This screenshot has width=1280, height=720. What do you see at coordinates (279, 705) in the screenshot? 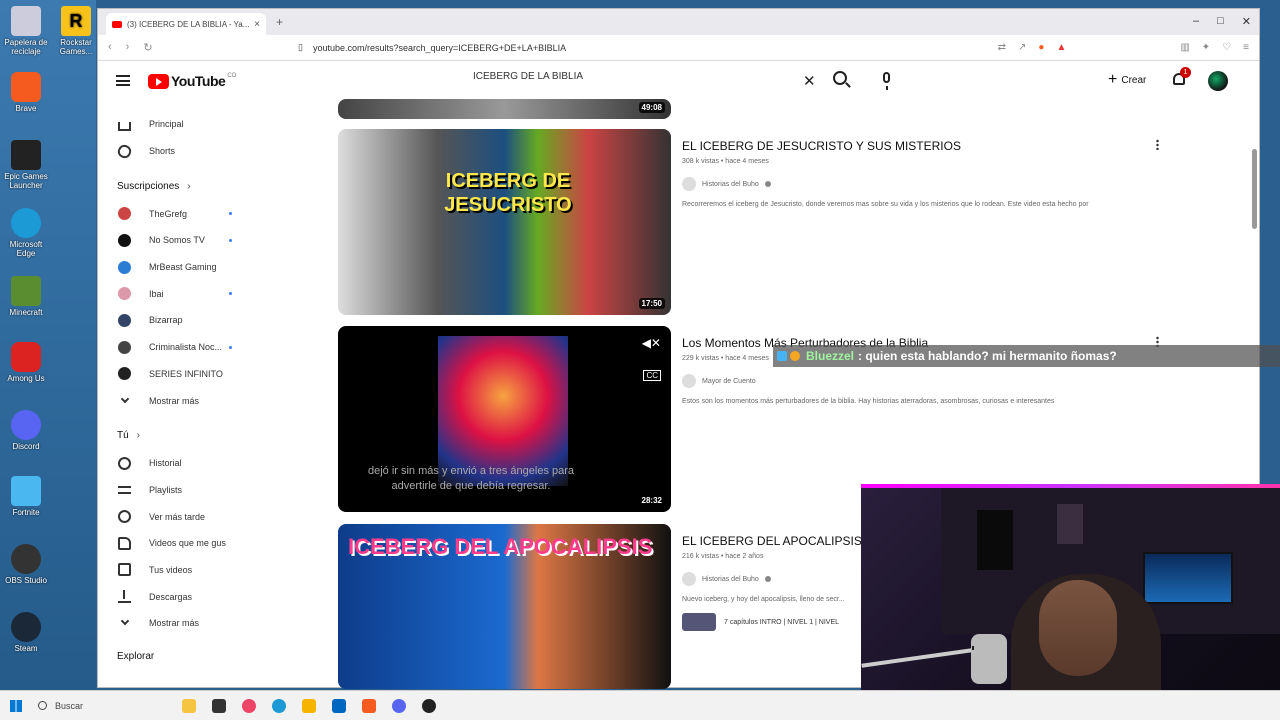
I see `edge-taskbar-icon` at bounding box center [279, 705].